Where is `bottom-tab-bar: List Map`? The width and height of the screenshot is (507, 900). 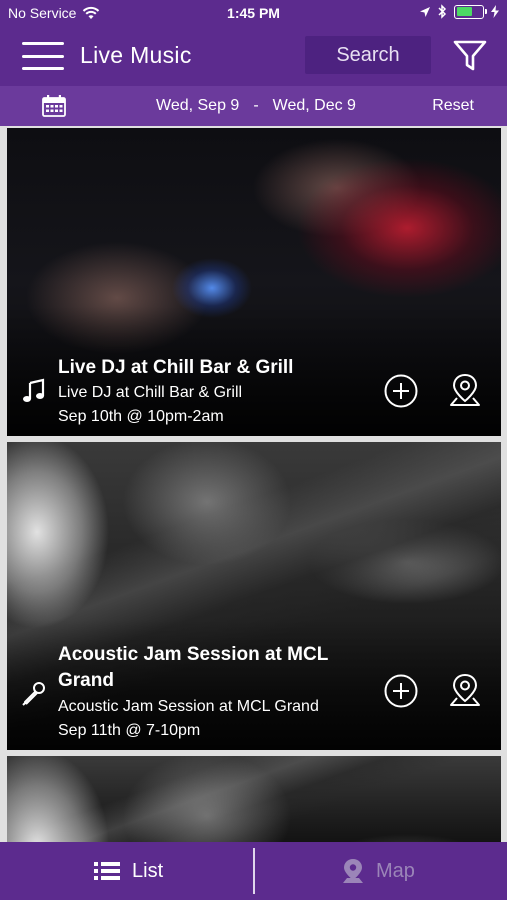
bottom-tab-bar: List Map is located at coordinates (253, 871).